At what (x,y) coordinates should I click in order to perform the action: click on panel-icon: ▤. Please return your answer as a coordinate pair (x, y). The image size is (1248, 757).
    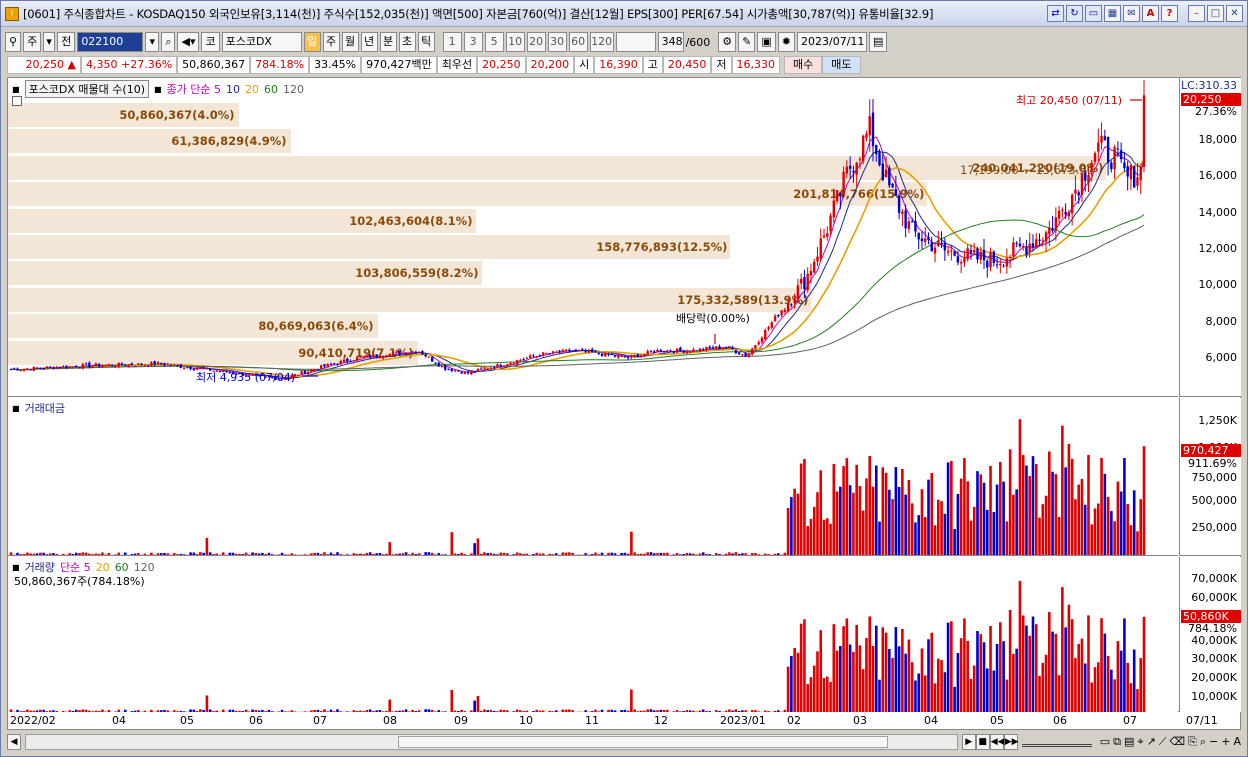
    Looking at the image, I should click on (1129, 742).